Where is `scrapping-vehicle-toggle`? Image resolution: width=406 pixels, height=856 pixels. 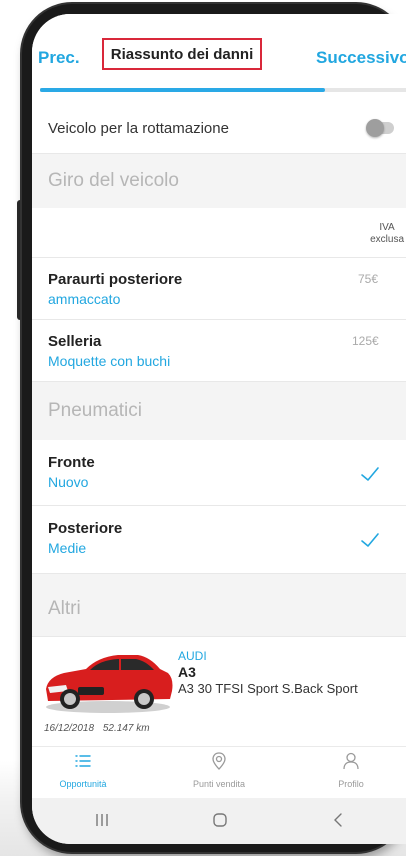 scrapping-vehicle-toggle is located at coordinates (380, 128).